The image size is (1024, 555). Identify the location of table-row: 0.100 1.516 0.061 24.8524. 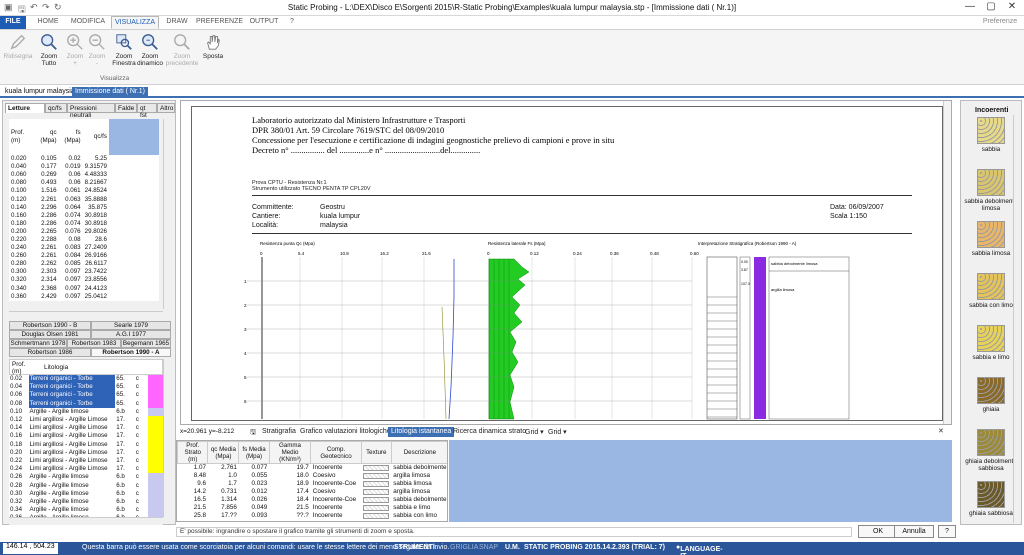
(84, 191).